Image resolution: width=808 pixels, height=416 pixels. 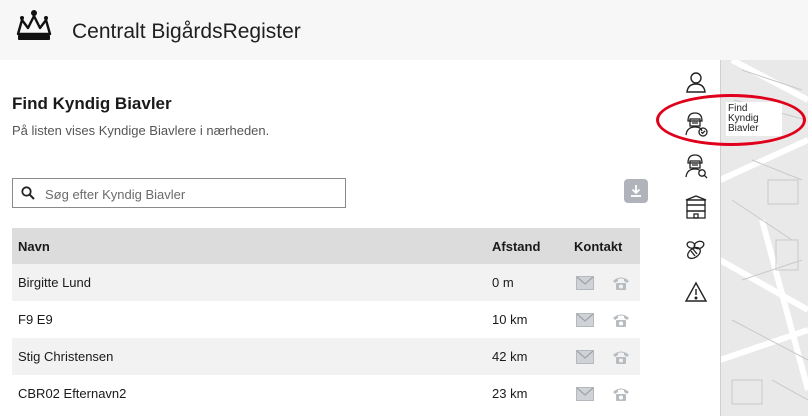 I want to click on download-icon, so click(x=636, y=191).